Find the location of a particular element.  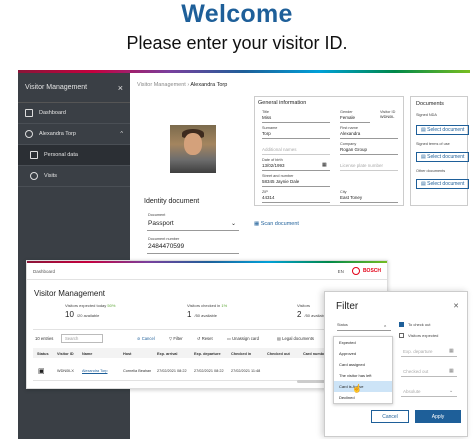

additional-names-field: Additional names is located at coordinates (279, 149).